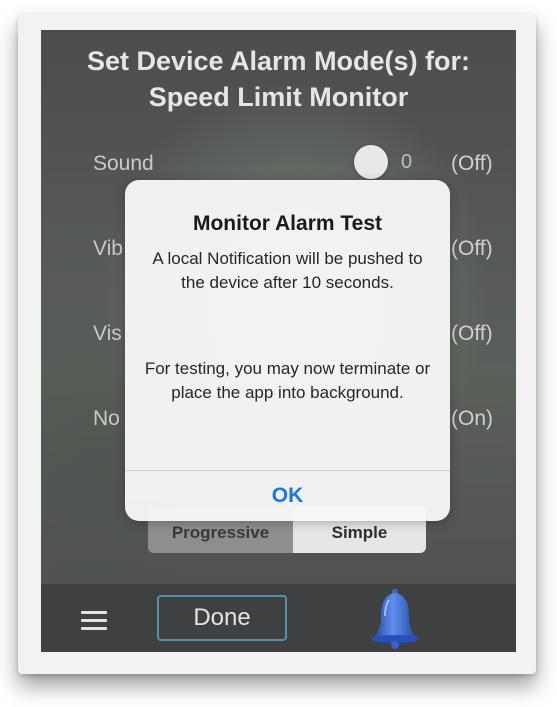 This screenshot has width=557, height=707. I want to click on sound-value: 0, so click(407, 162).